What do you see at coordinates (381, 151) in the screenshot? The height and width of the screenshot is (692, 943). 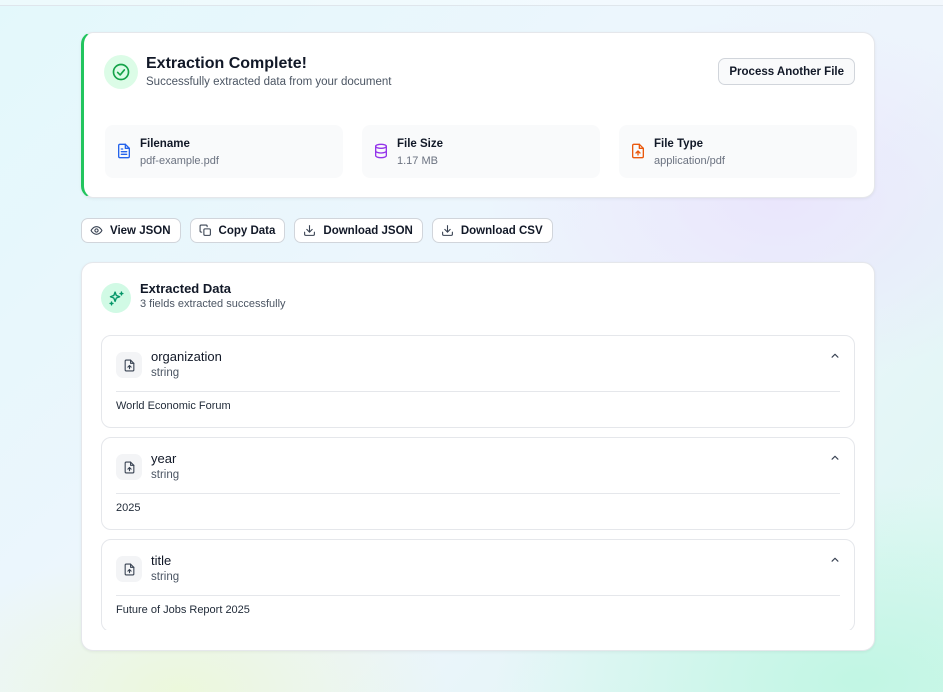 I see `database-icon` at bounding box center [381, 151].